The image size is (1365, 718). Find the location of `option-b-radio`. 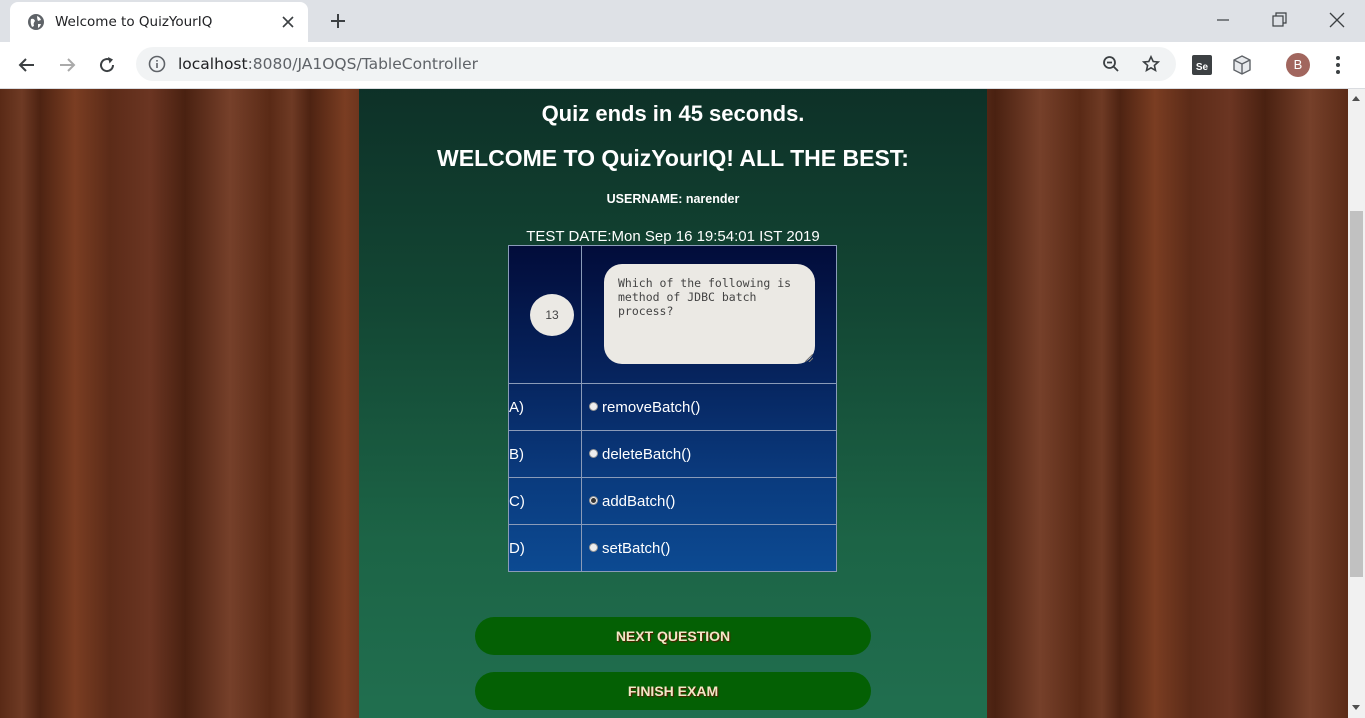

option-b-radio is located at coordinates (593, 453).